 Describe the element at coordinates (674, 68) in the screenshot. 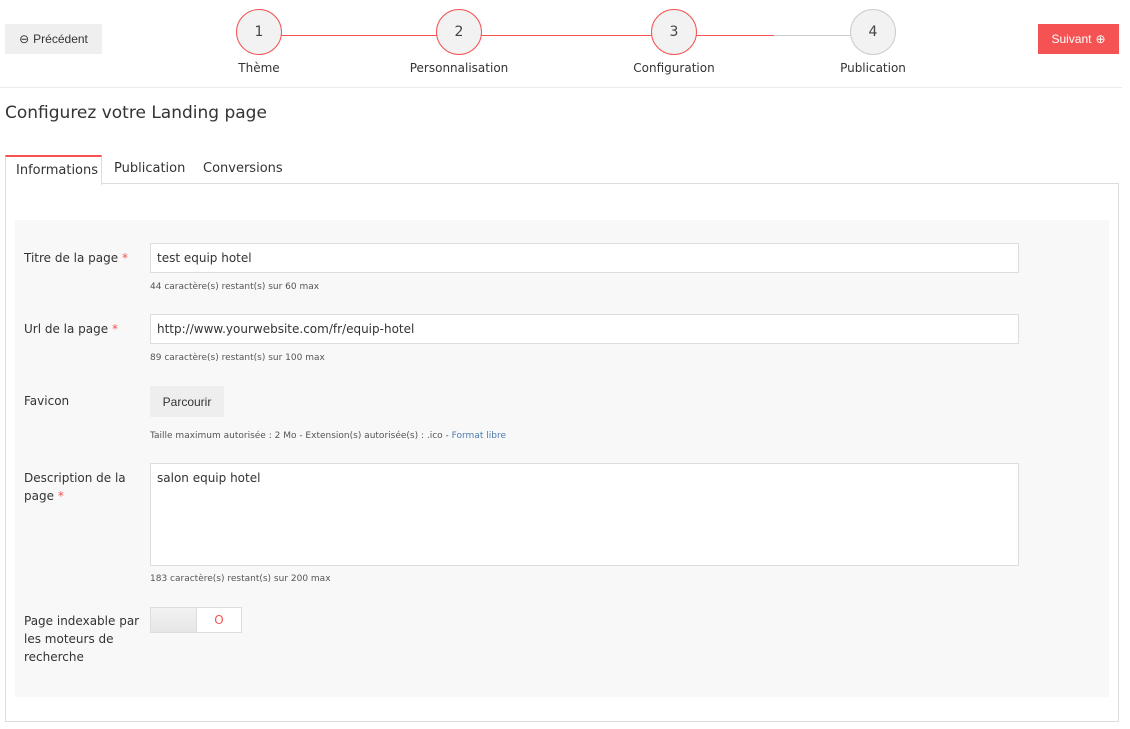

I see `step-label: Configuration` at that location.